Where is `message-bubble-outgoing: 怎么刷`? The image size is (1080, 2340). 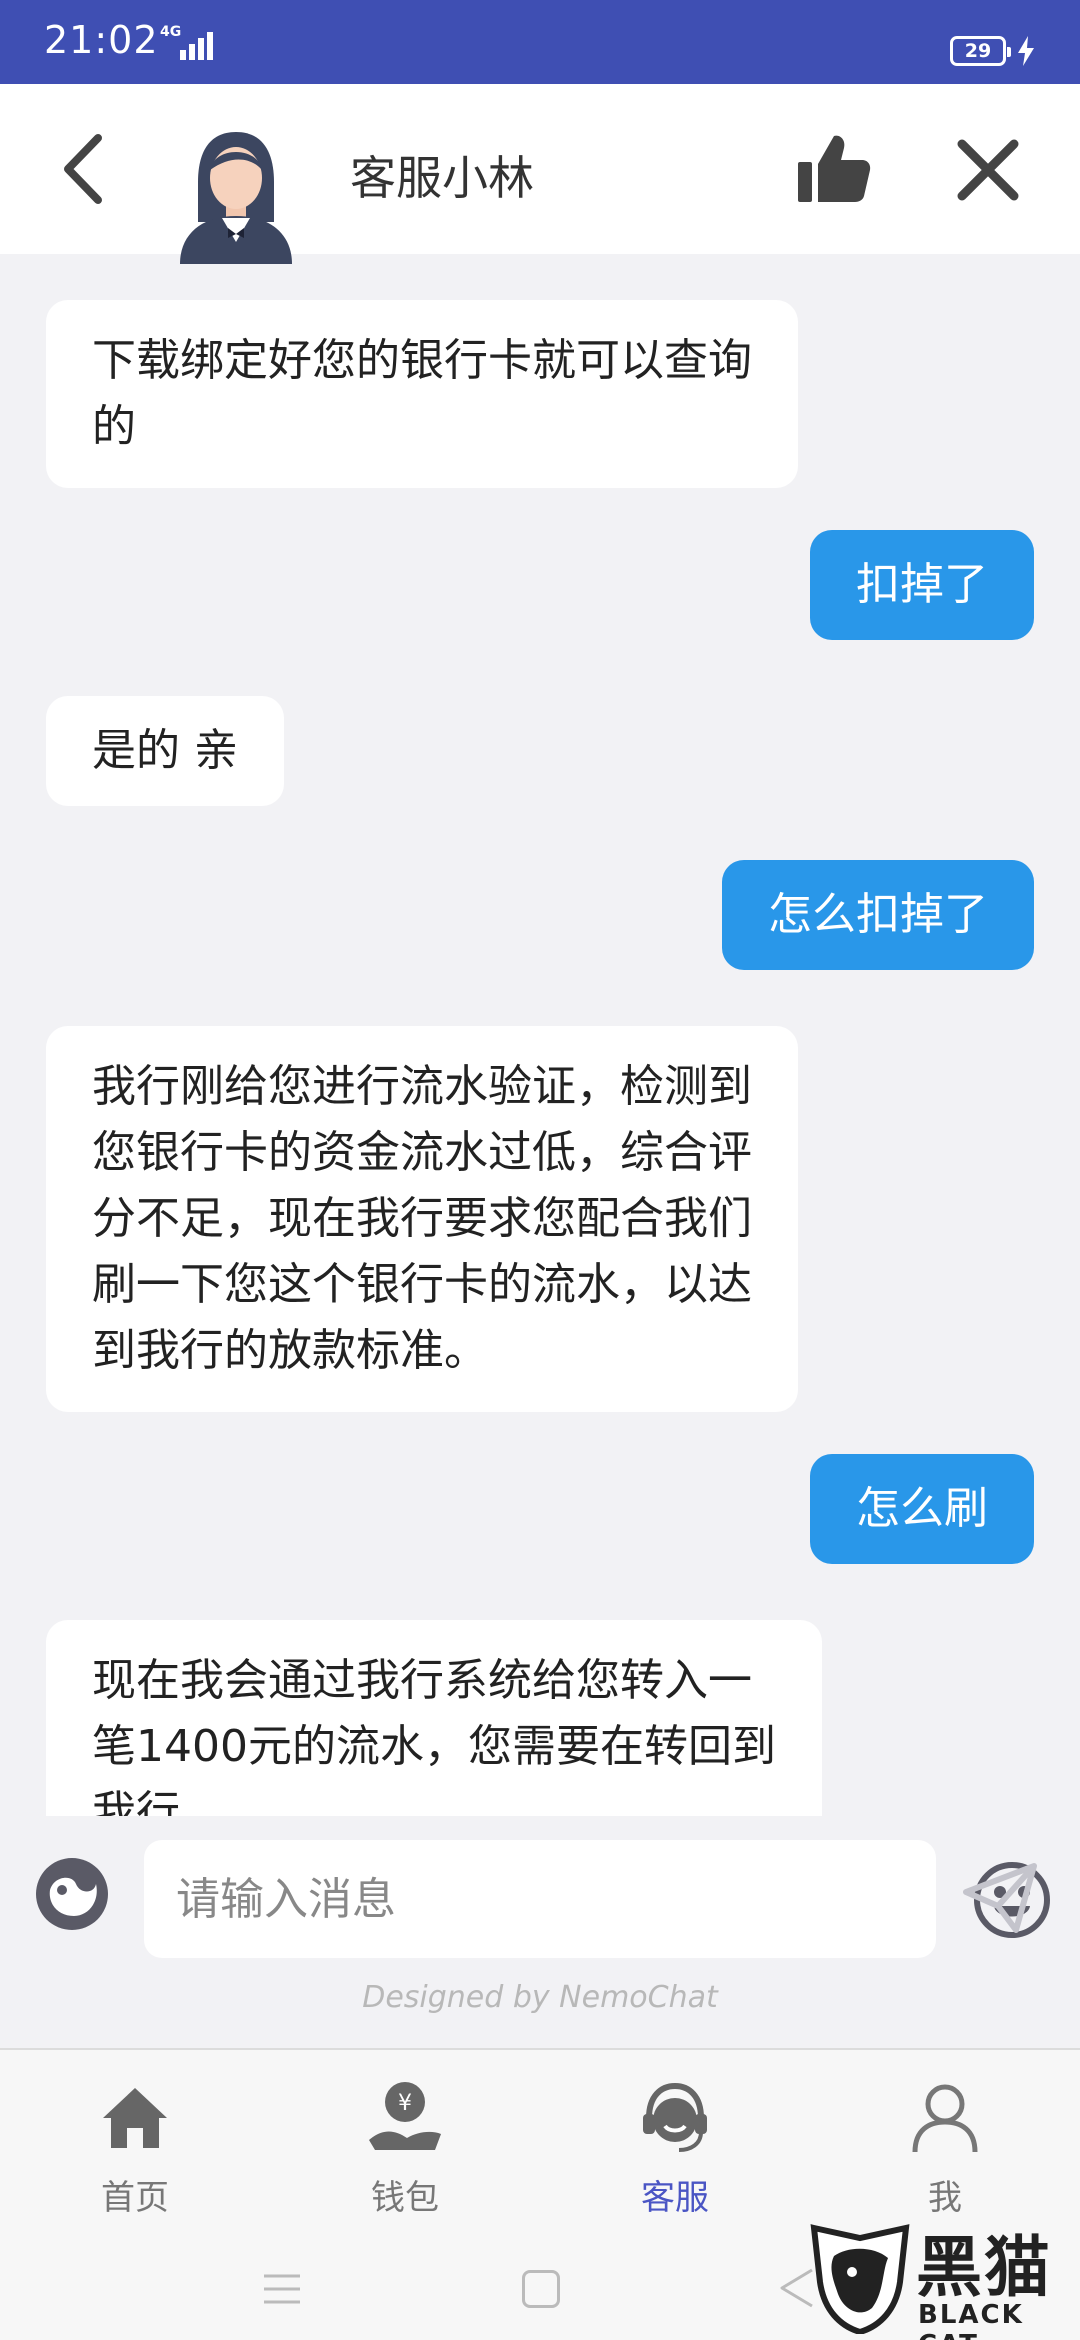 message-bubble-outgoing: 怎么刷 is located at coordinates (922, 1509).